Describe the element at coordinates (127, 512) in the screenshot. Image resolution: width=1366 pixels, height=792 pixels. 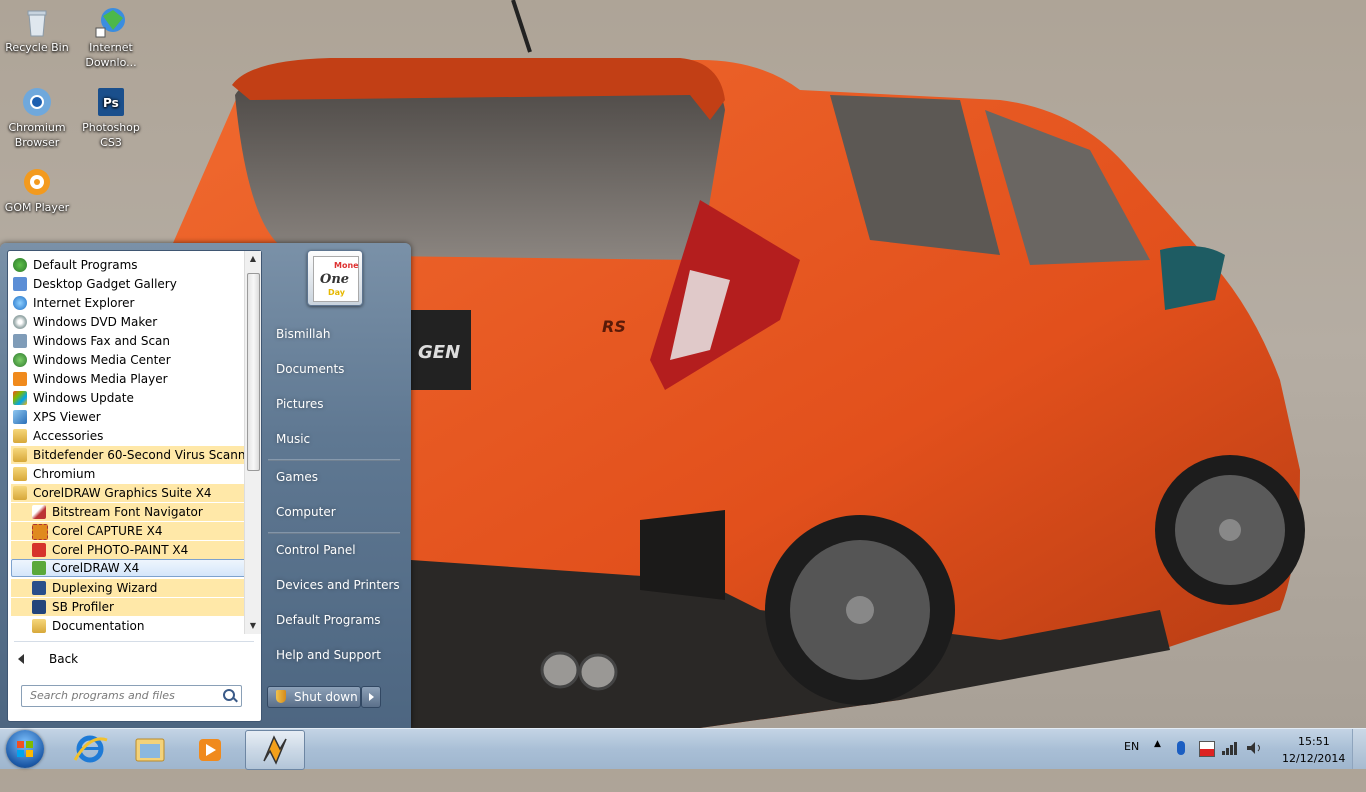
I see `program-item: Bitstream Font Navigator` at that location.